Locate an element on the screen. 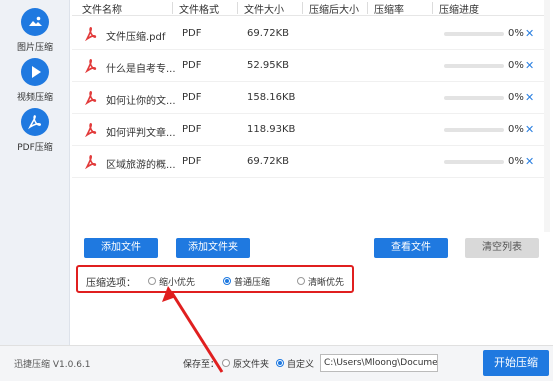 Image resolution: width=553 pixels, height=381 pixels. header-filename: 文件名称 is located at coordinates (102, 10).